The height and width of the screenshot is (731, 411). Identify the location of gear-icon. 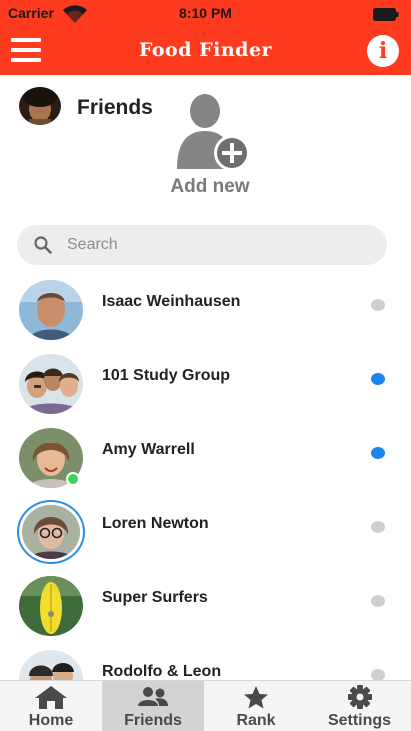
(359, 697).